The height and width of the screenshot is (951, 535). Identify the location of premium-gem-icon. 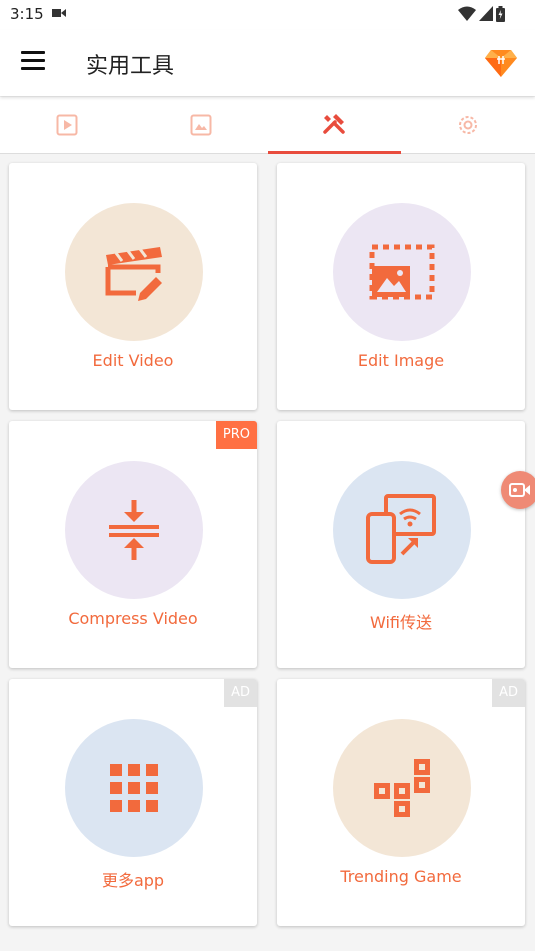
(501, 62).